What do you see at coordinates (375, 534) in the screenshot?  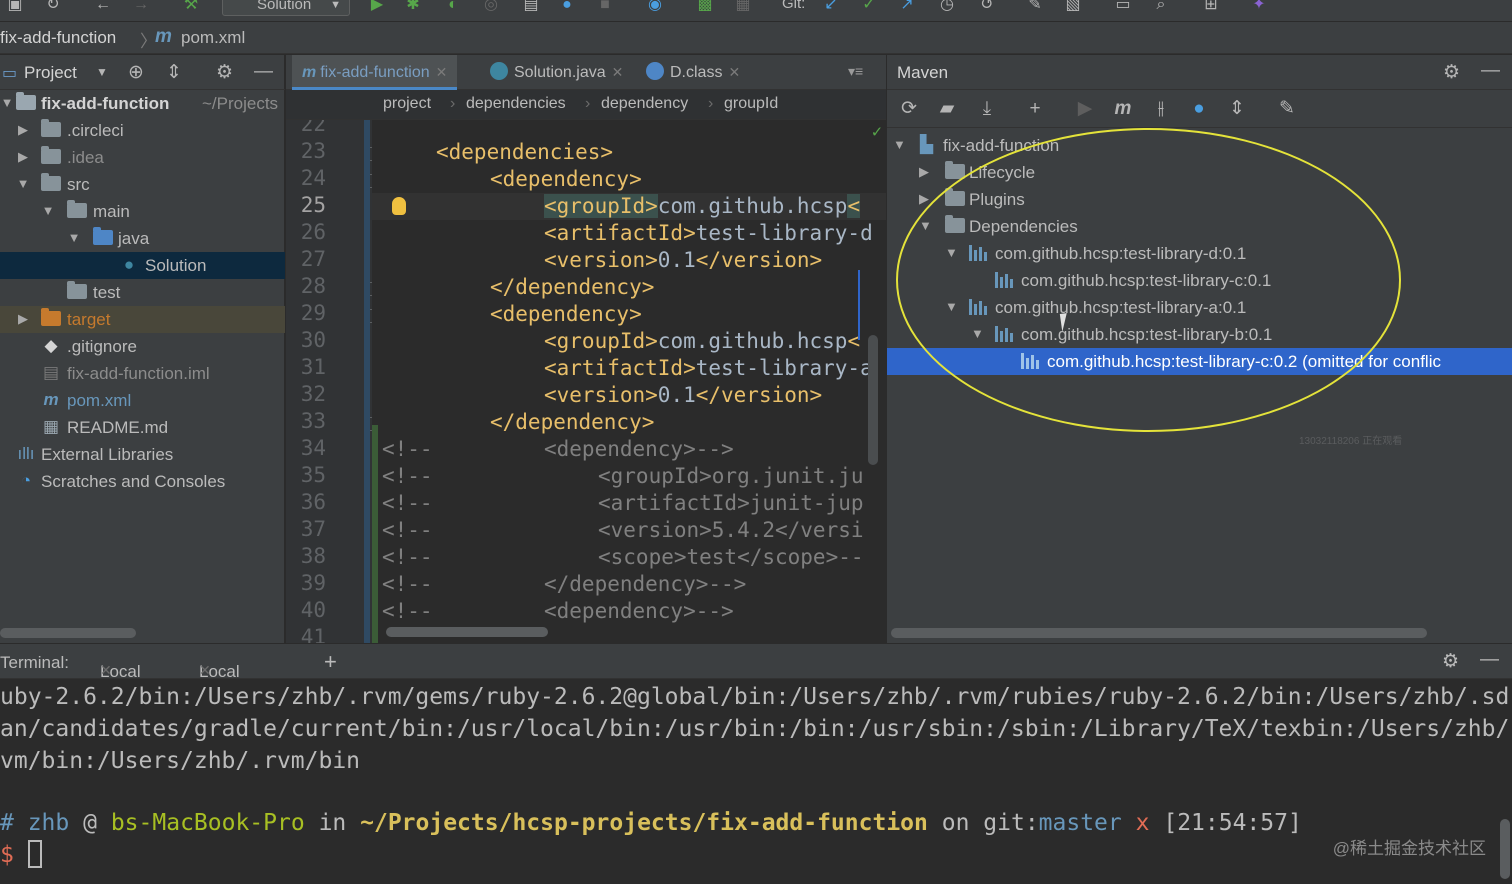 I see `vcs-added-marker` at bounding box center [375, 534].